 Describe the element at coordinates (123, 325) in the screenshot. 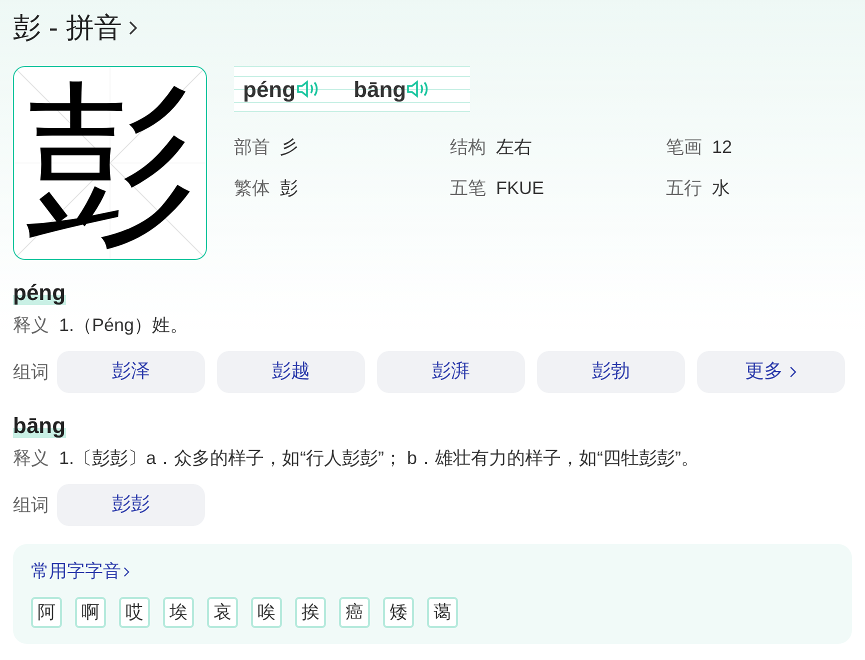

I see `meaning-text: 1.（Péng）姓。` at that location.